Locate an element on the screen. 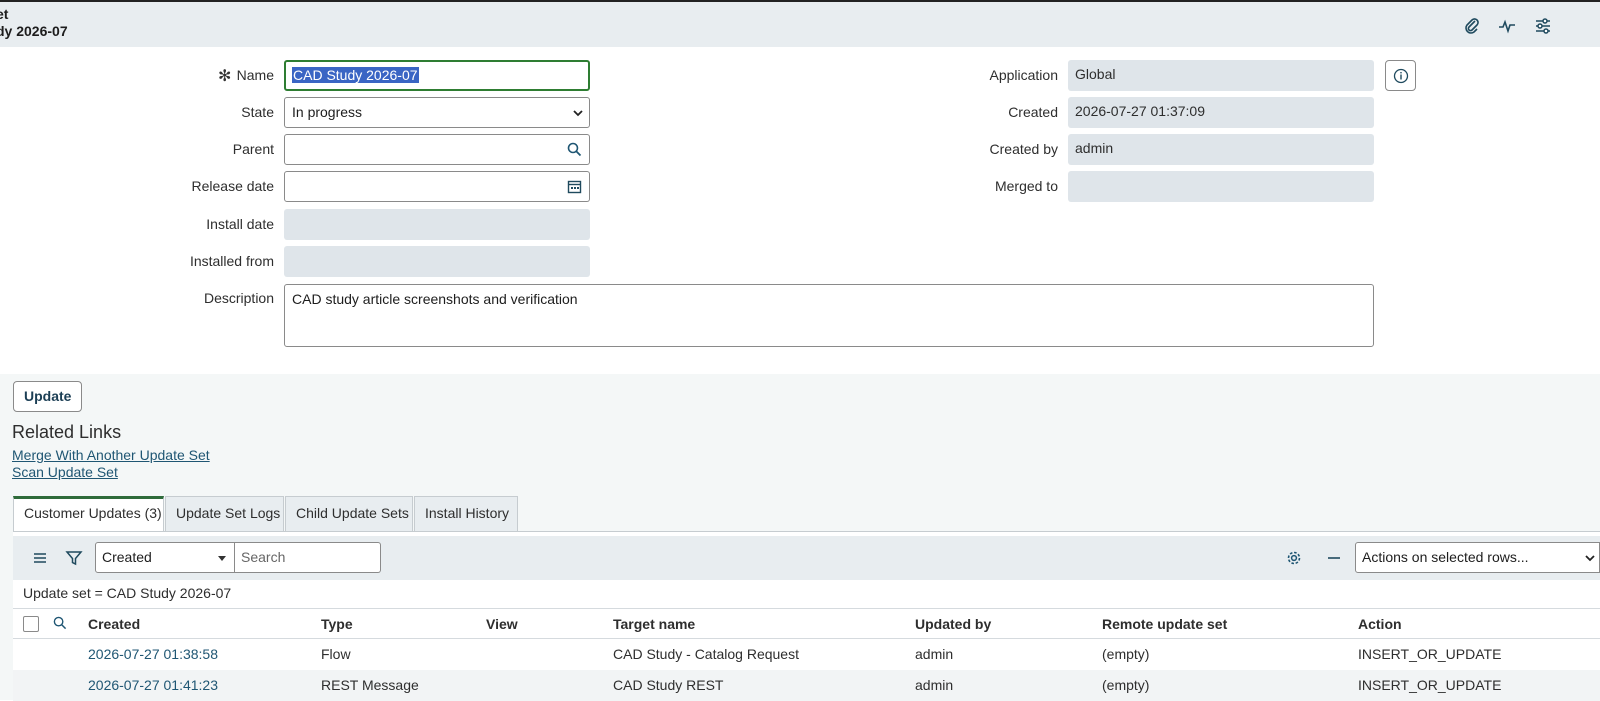 The height and width of the screenshot is (701, 1600). created-by-label: Created by is located at coordinates (1023, 149).